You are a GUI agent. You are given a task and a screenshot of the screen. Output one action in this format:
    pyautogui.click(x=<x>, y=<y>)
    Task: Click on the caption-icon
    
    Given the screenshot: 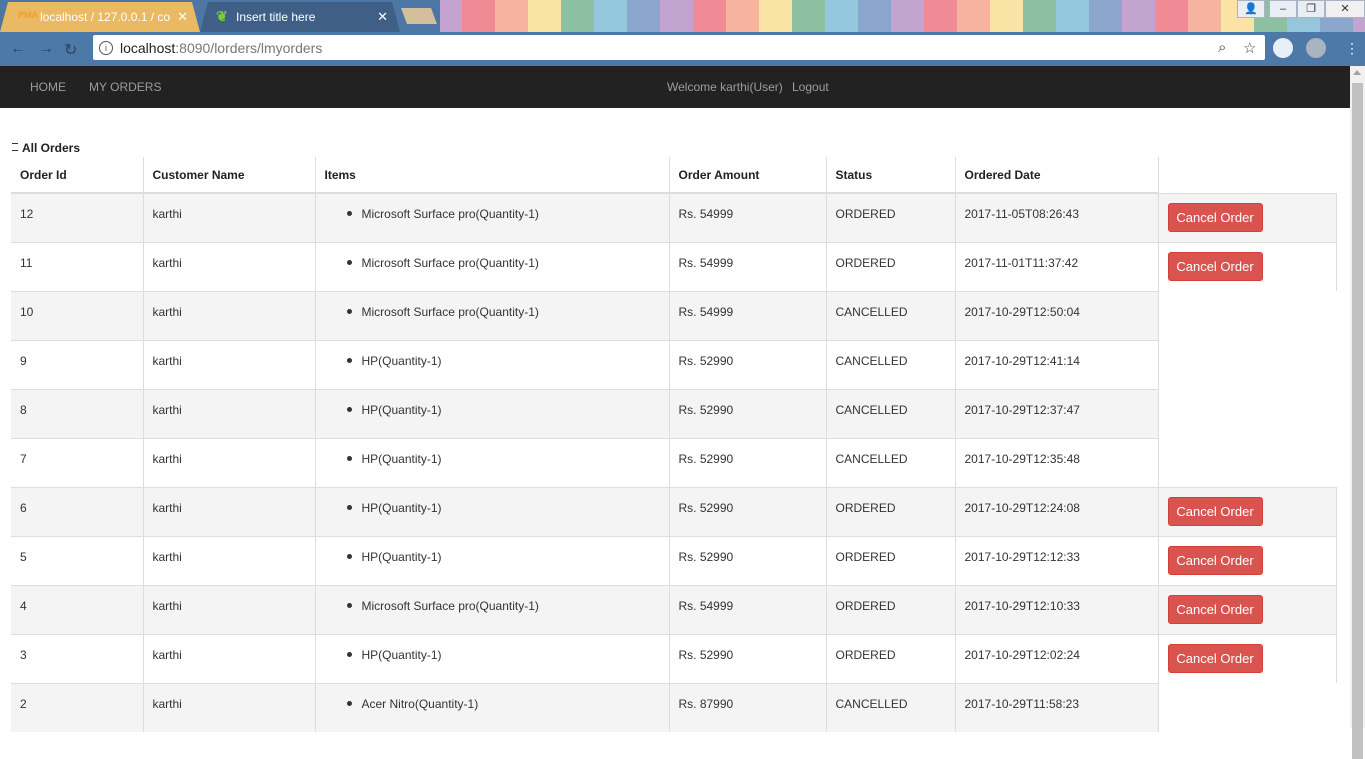 What is the action you would take?
    pyautogui.click(x=15, y=147)
    